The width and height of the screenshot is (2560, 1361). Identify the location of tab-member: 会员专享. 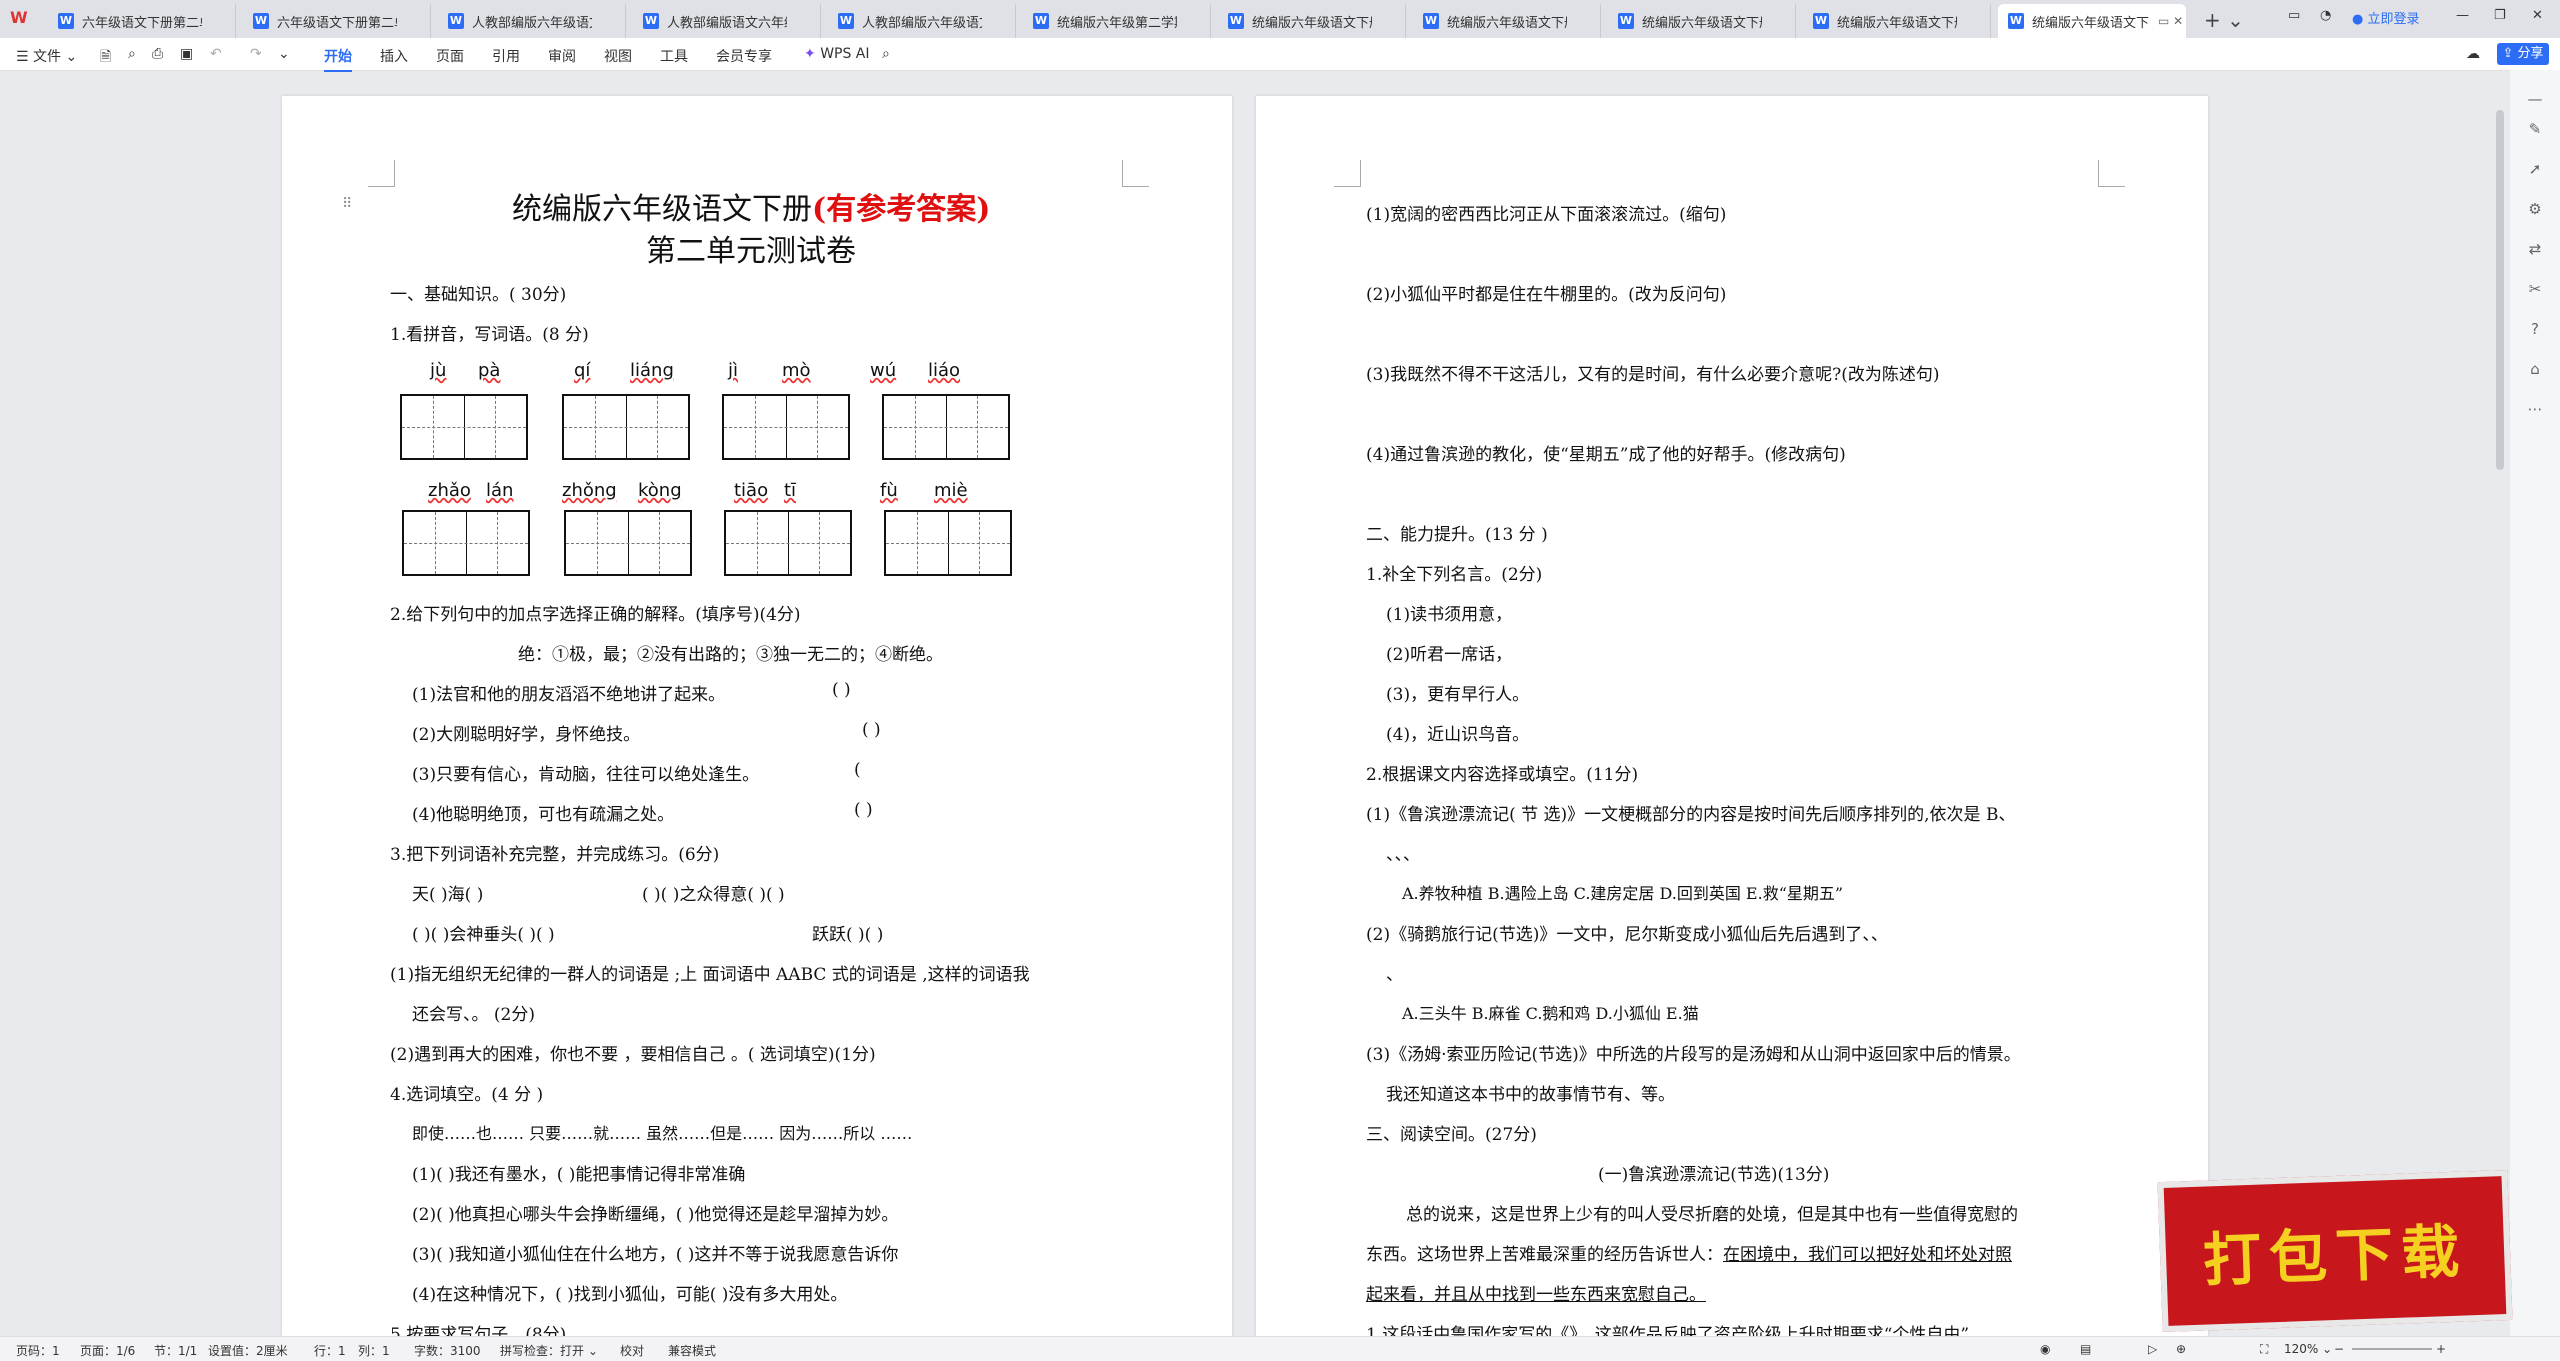
(744, 56).